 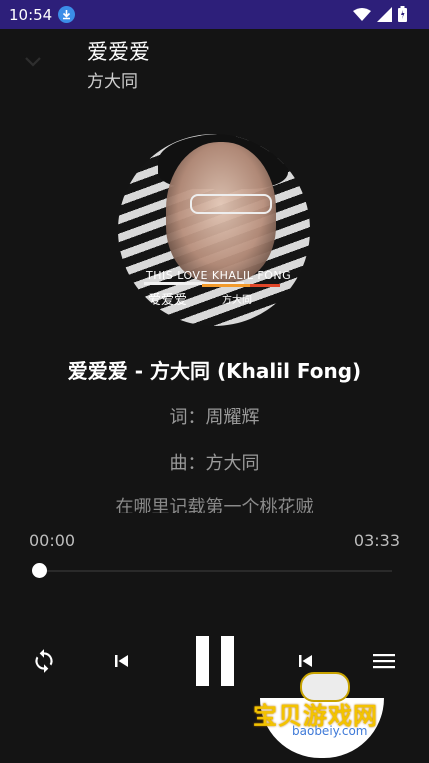 What do you see at coordinates (39, 570) in the screenshot?
I see `seek-thumb` at bounding box center [39, 570].